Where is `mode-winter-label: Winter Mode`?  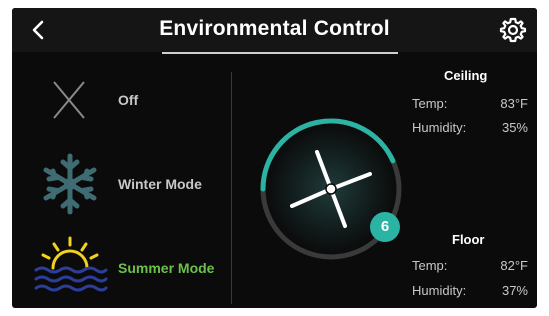
mode-winter-label: Winter Mode is located at coordinates (160, 184).